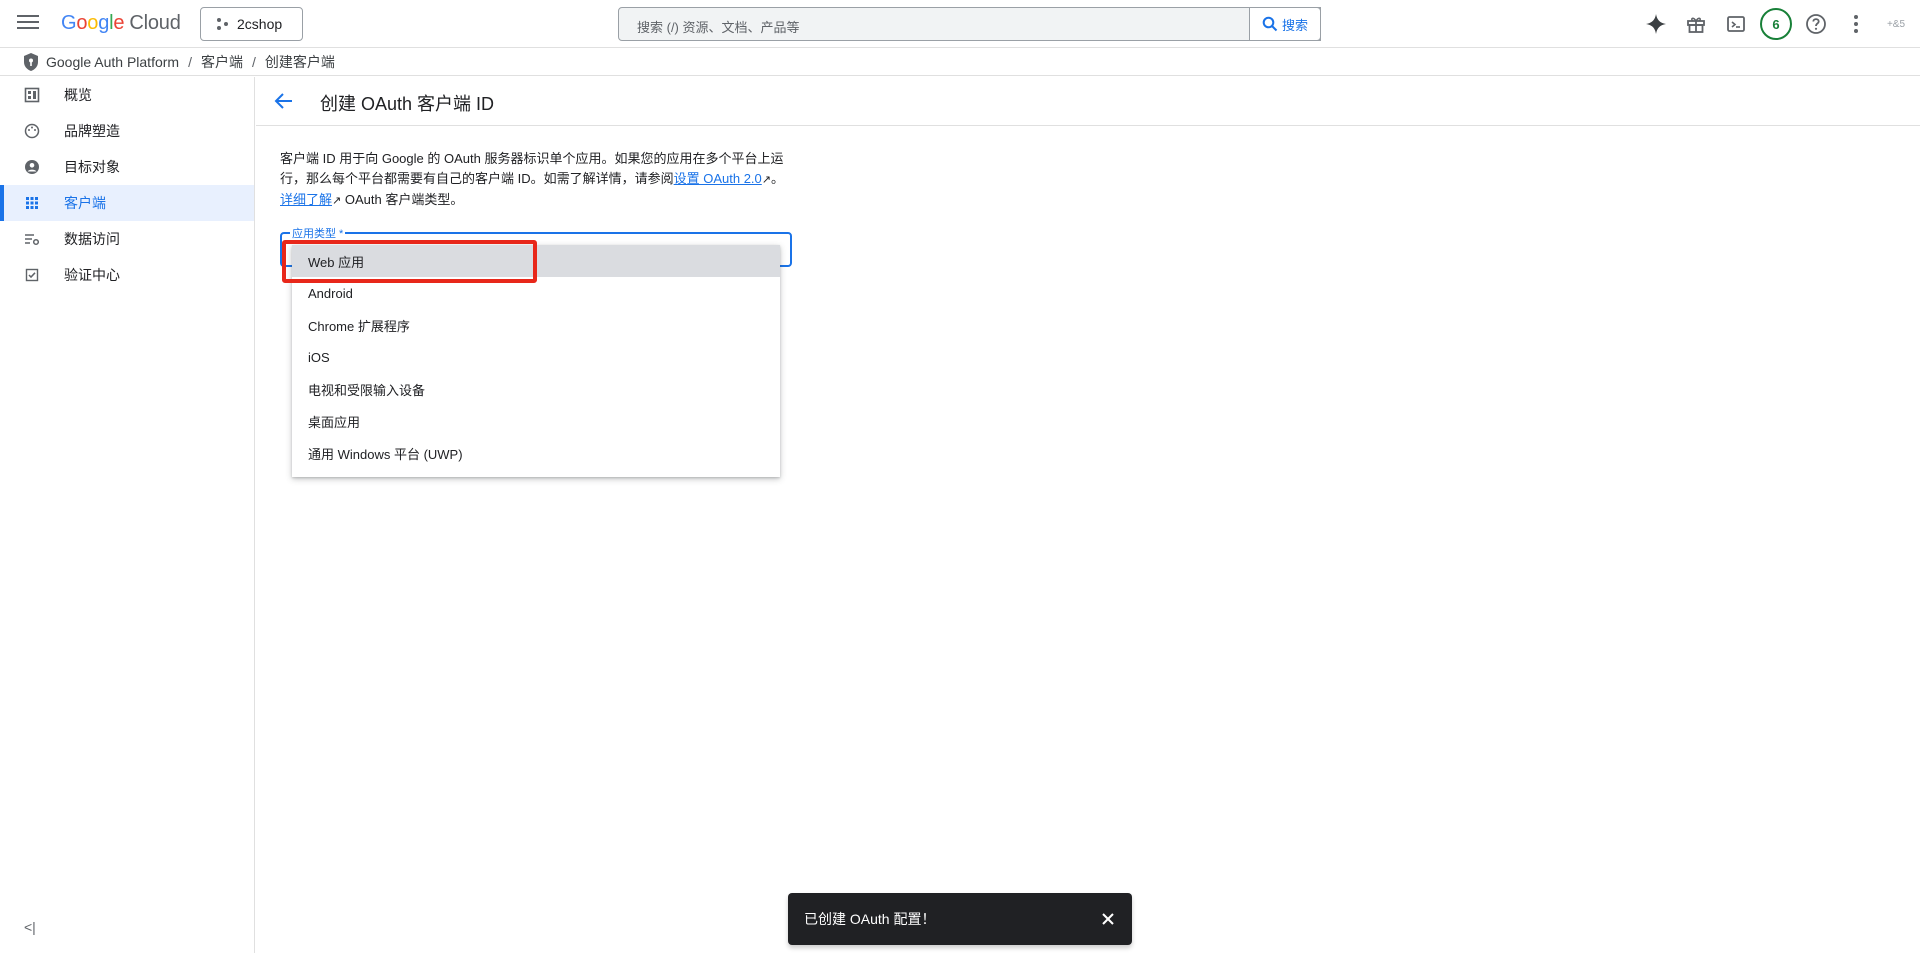  I want to click on main-menu-button, so click(28, 24).